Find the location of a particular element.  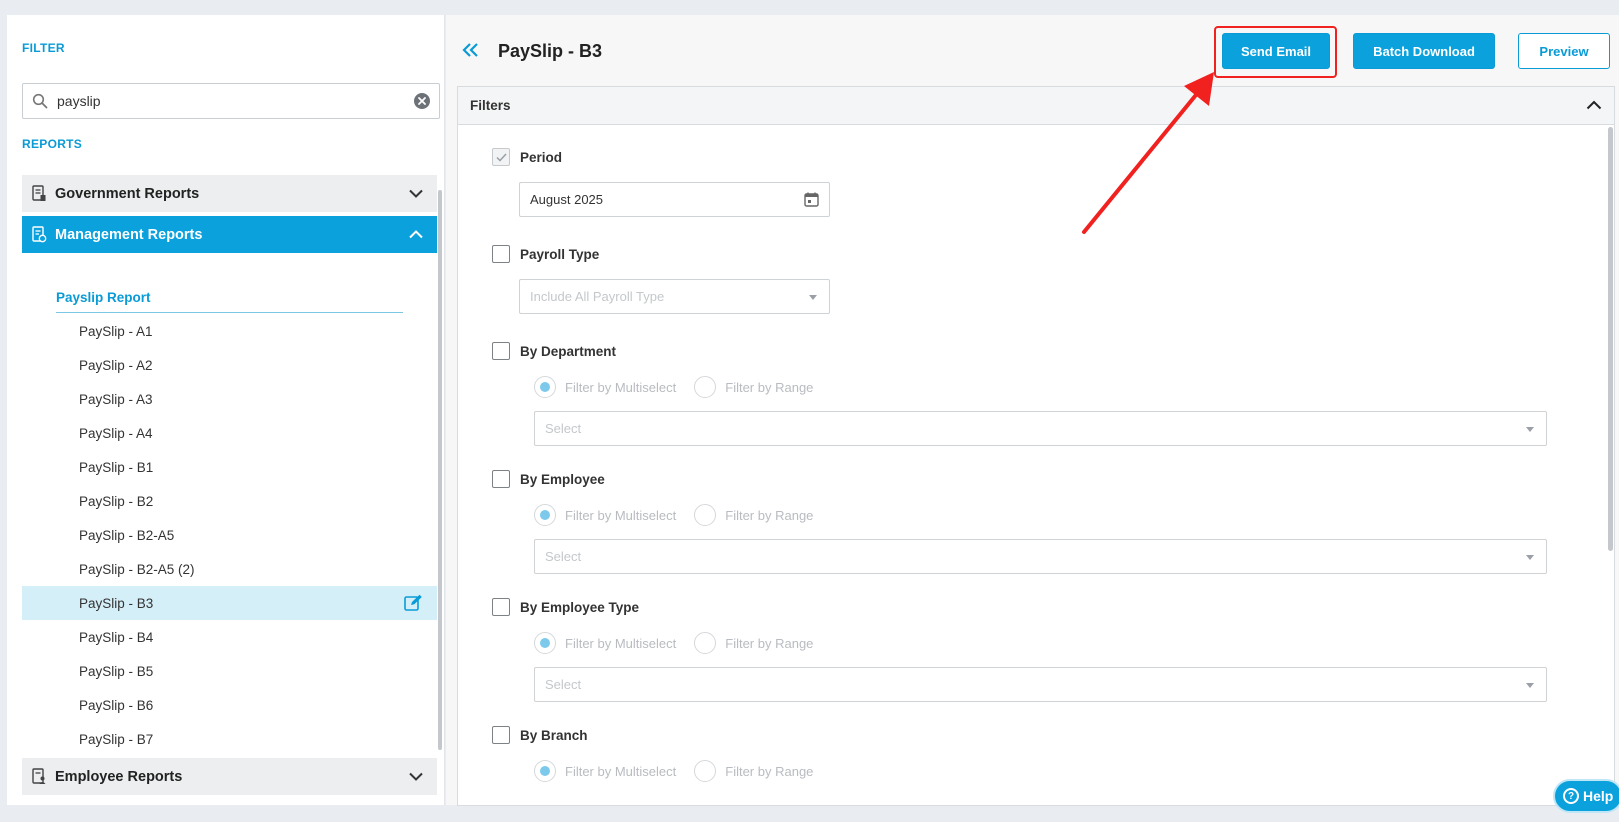

filters-scrollbar is located at coordinates (1610, 339).